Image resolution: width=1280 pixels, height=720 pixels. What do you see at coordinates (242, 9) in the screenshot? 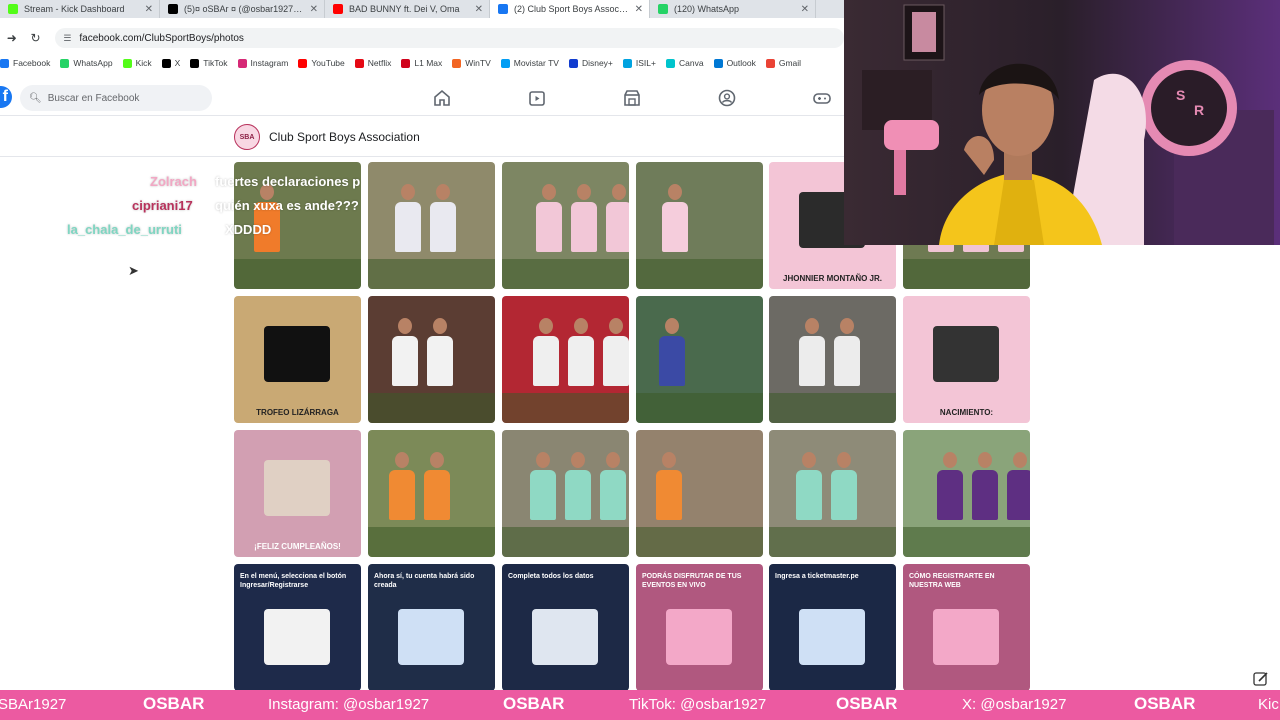
I see `browser-tab: (5)¤ oSBAr ¤ (@osbar1927) | T ✕` at bounding box center [242, 9].